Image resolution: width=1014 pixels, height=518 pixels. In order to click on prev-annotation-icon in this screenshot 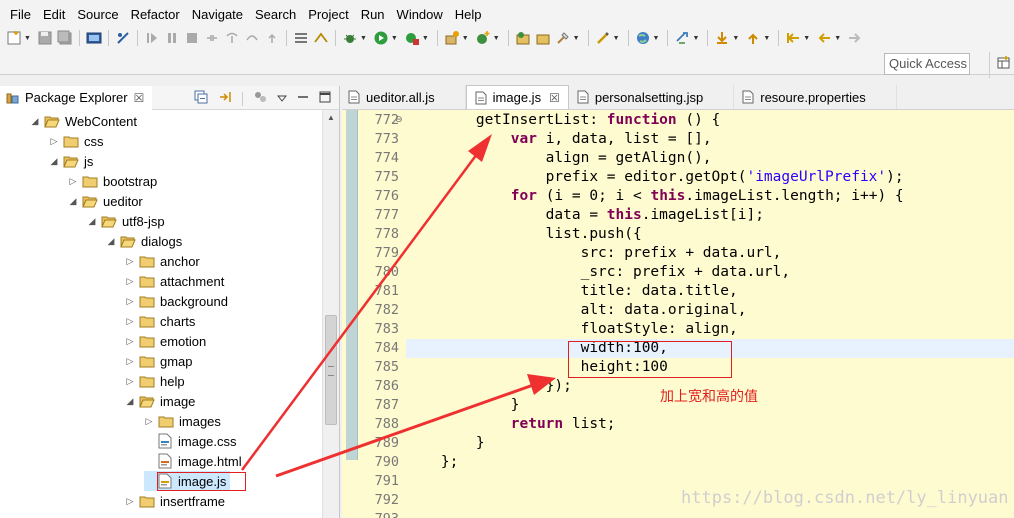, I will do `click(753, 38)`.